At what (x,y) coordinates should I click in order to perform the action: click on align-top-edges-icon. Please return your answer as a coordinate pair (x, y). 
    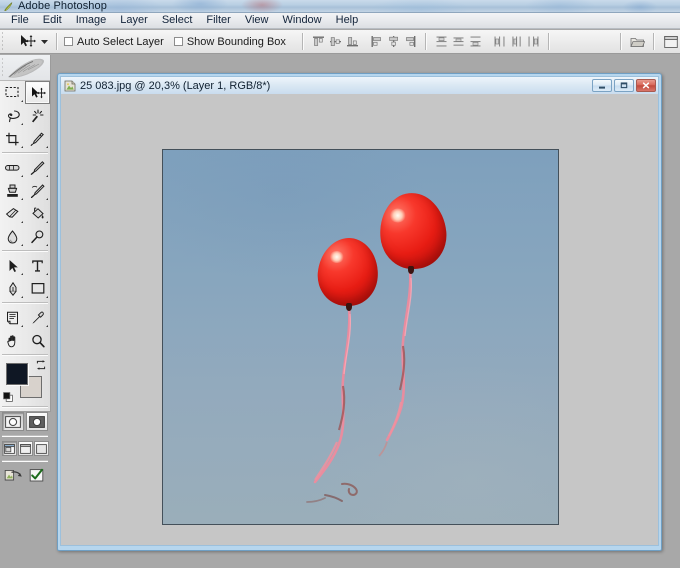
    Looking at the image, I should click on (318, 42).